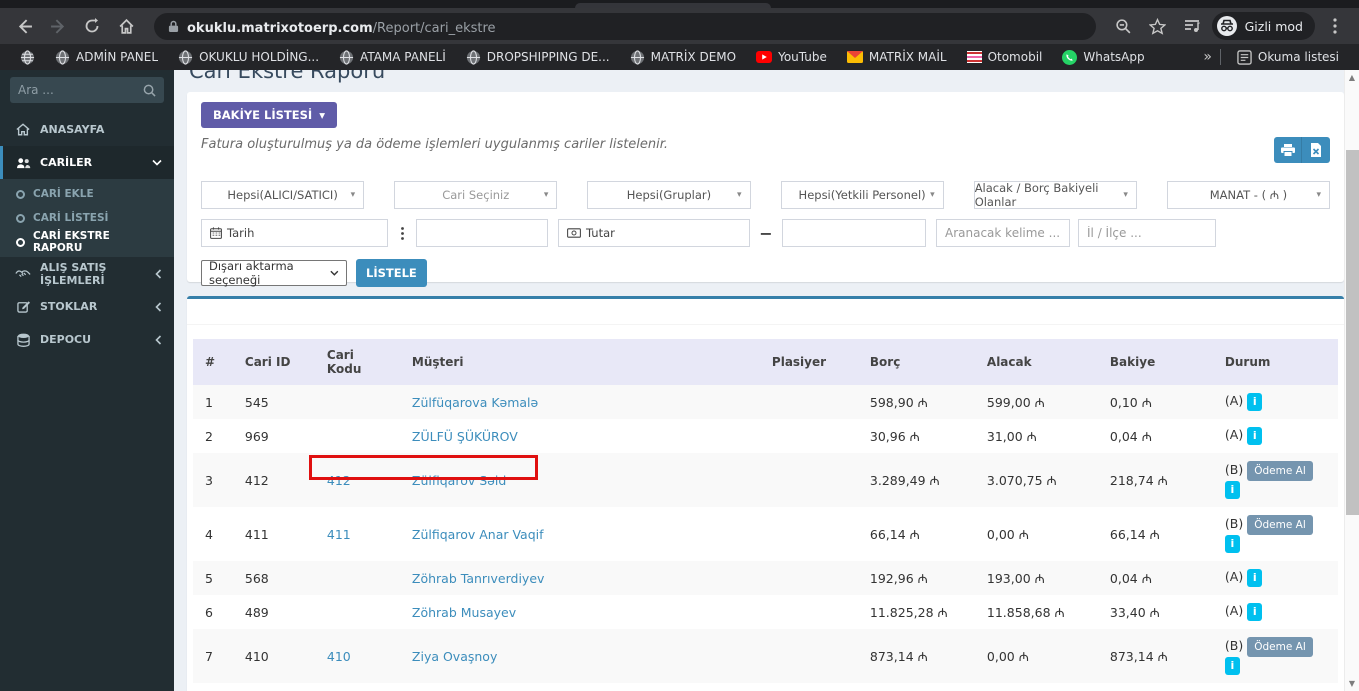 Image resolution: width=1359 pixels, height=691 pixels. I want to click on browser-menu-button, so click(1335, 26).